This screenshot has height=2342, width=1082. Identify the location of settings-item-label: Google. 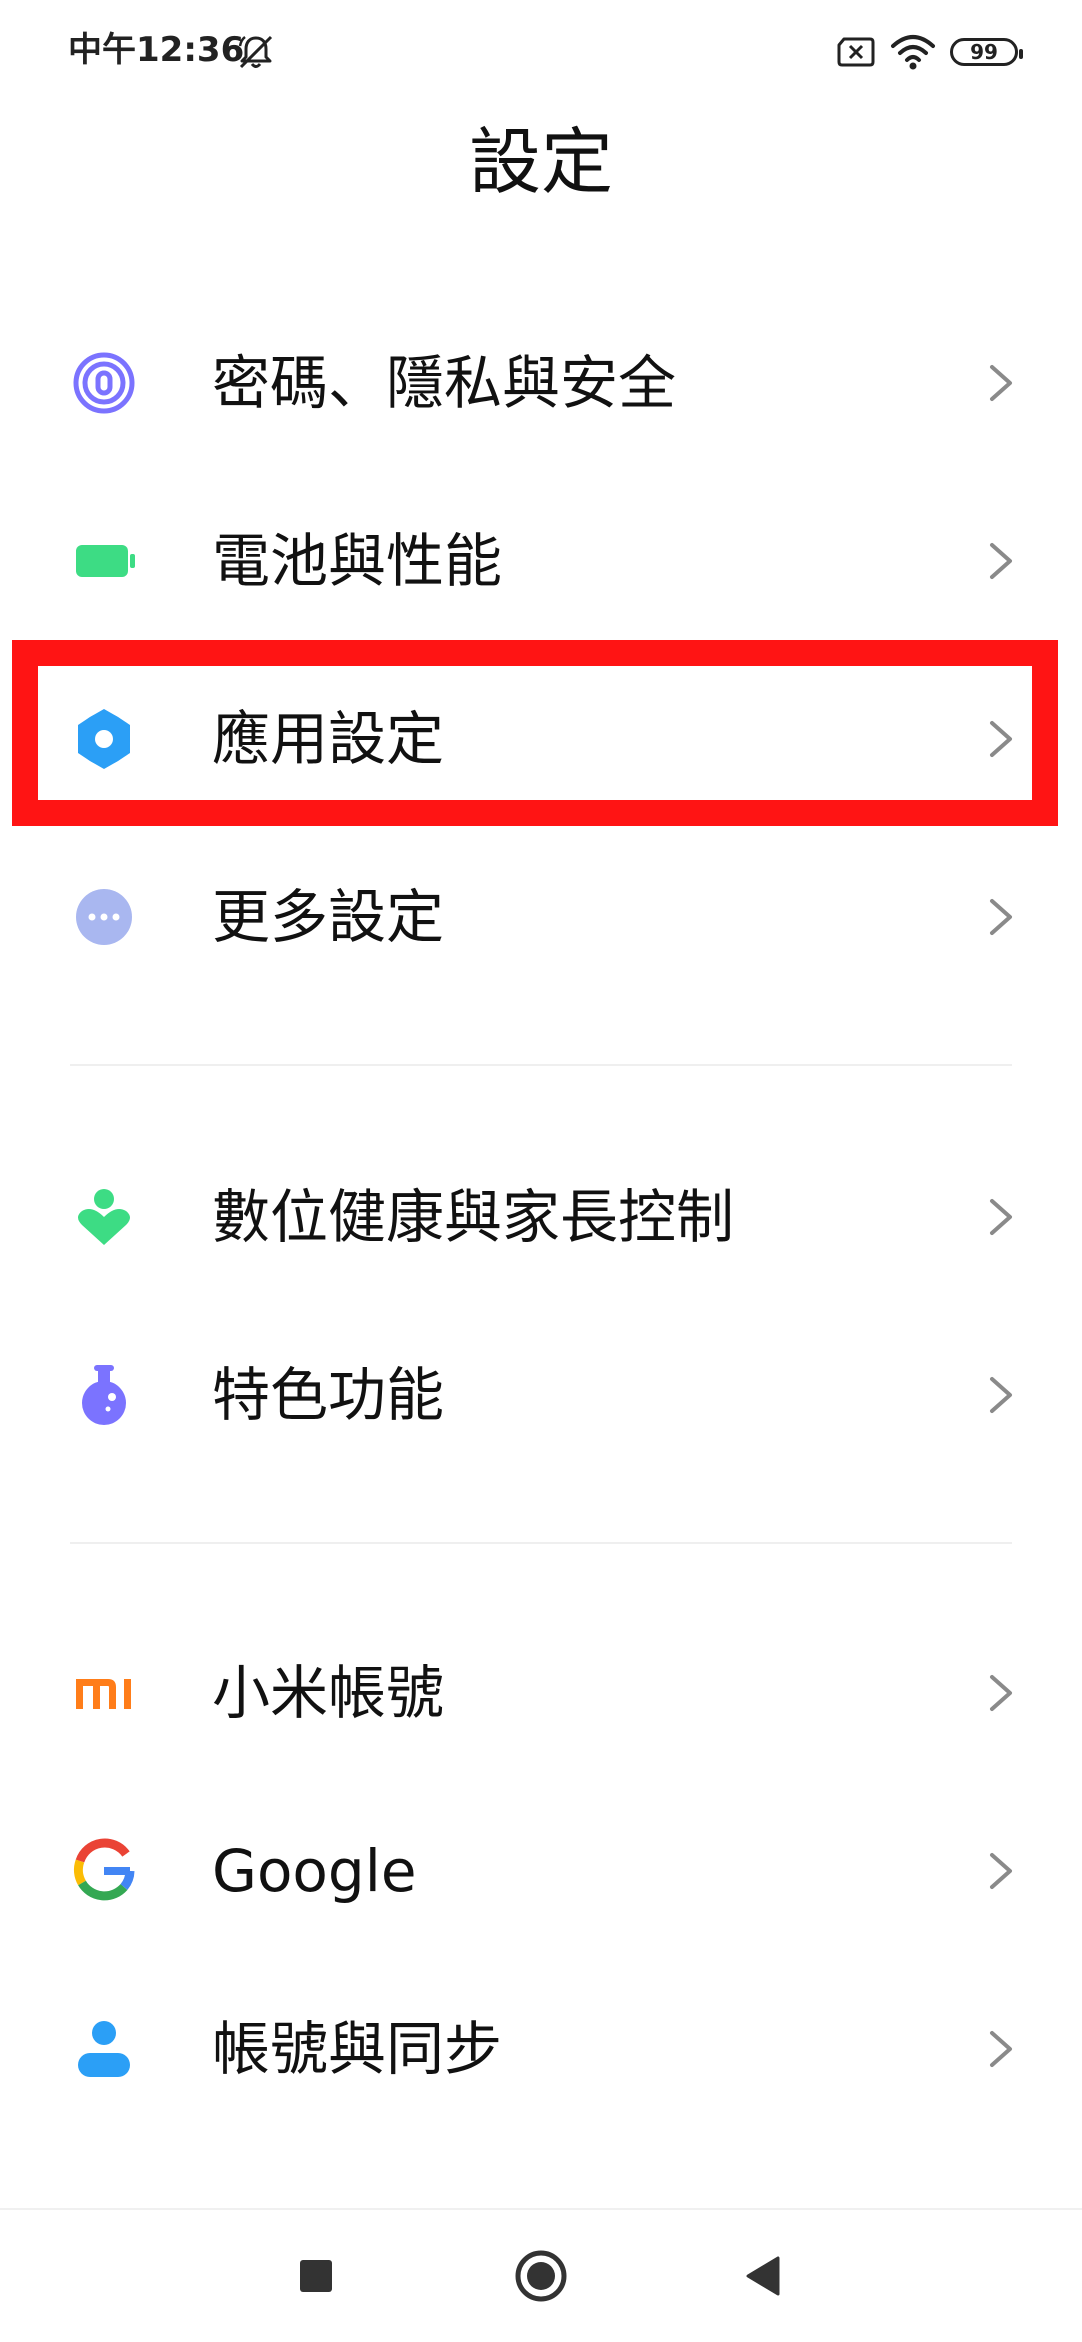
(314, 1871).